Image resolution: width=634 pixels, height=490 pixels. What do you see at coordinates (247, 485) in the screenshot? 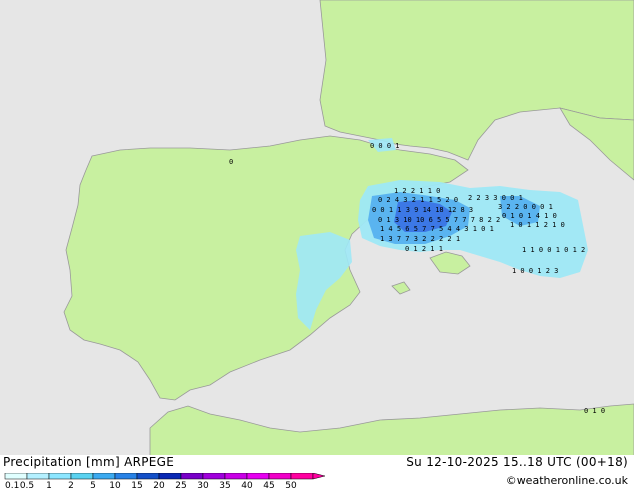
I see `scale-tick-label: 40` at bounding box center [247, 485].